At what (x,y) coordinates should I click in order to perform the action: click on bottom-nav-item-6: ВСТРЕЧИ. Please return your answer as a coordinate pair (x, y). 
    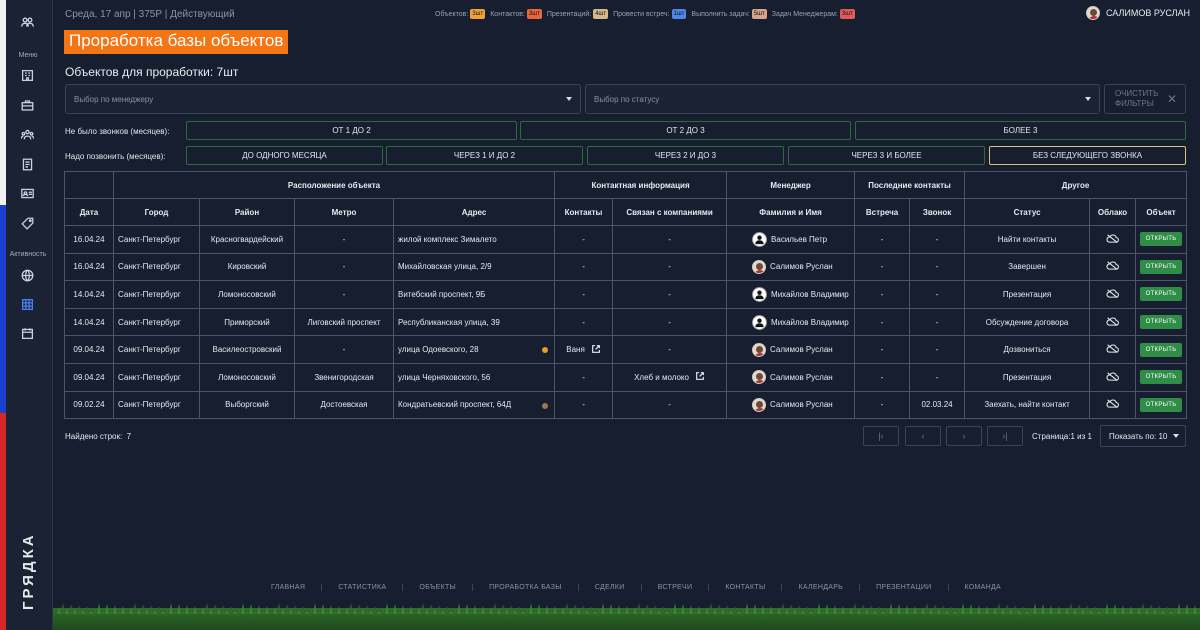
    Looking at the image, I should click on (676, 587).